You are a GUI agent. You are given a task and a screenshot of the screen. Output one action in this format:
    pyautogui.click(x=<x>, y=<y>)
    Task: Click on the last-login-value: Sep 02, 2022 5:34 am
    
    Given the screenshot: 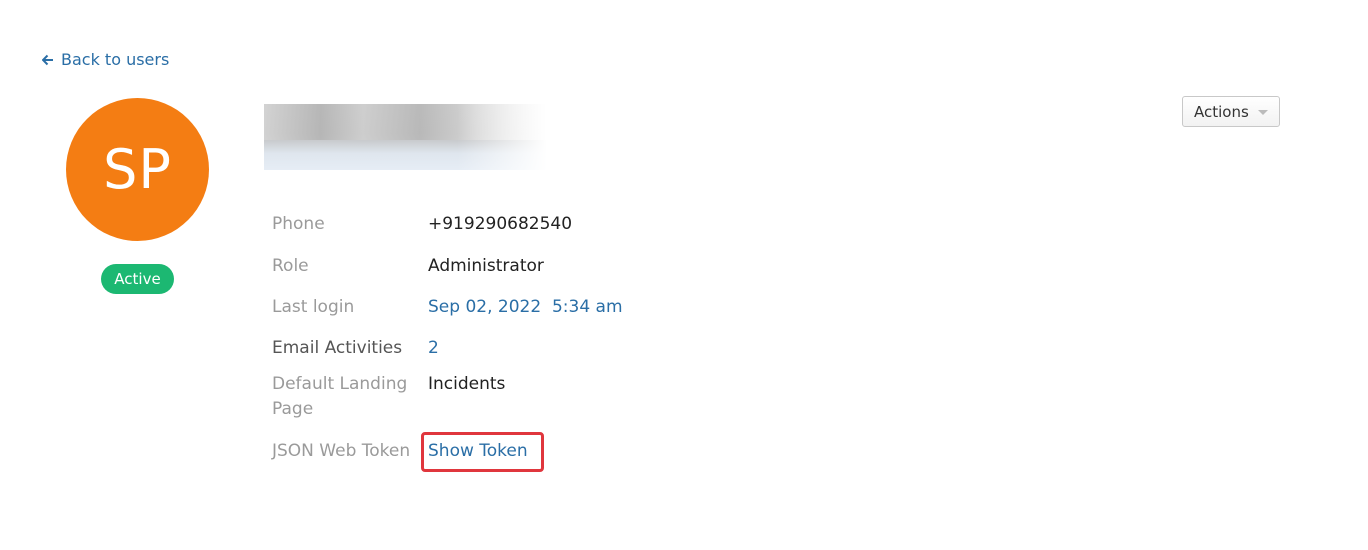 What is the action you would take?
    pyautogui.click(x=525, y=307)
    